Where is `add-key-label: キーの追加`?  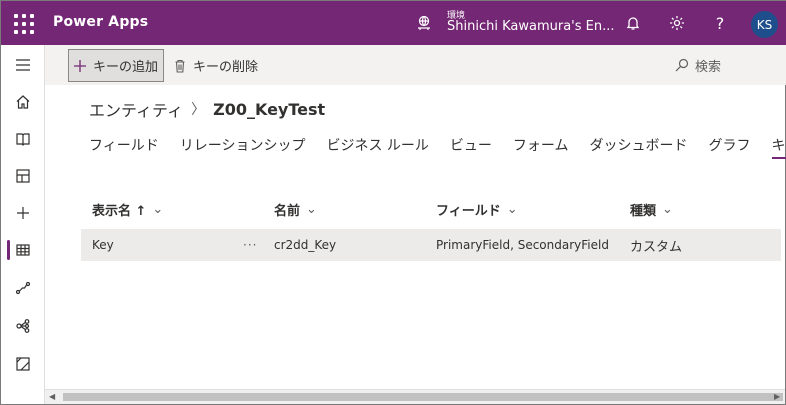 add-key-label: キーの追加 is located at coordinates (126, 67).